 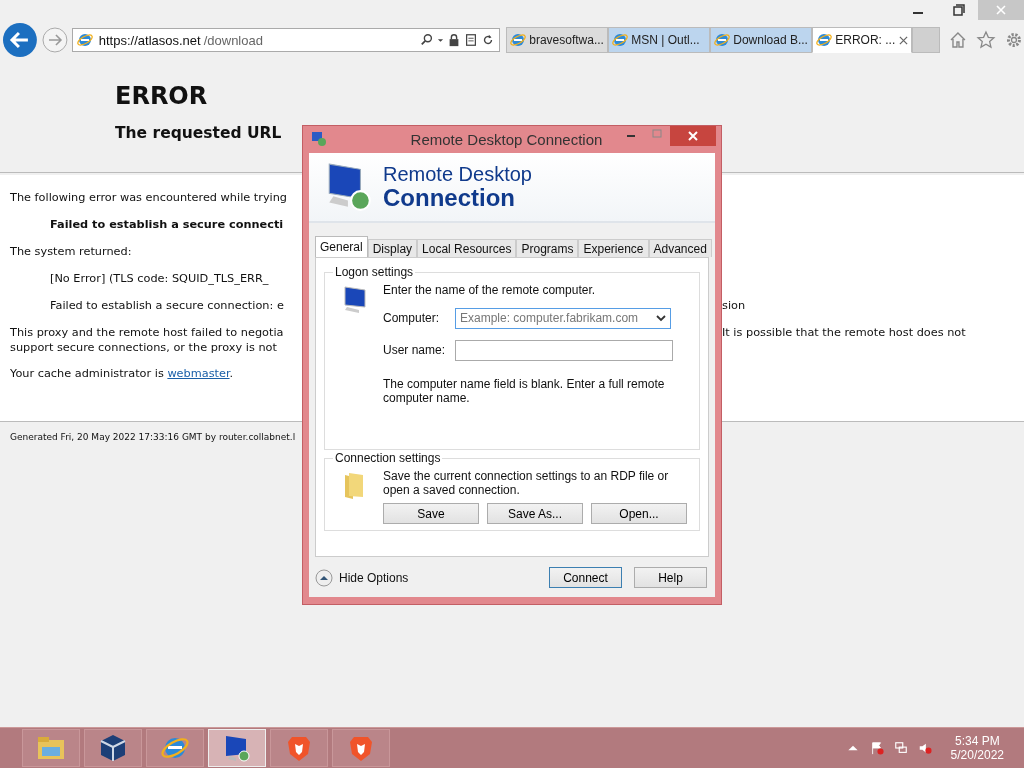 I want to click on back-icon, so click(x=20, y=40).